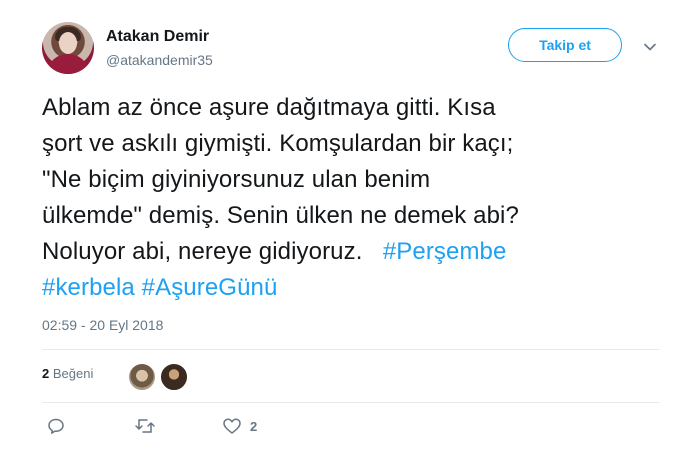  I want to click on likes-count: 2, so click(46, 373).